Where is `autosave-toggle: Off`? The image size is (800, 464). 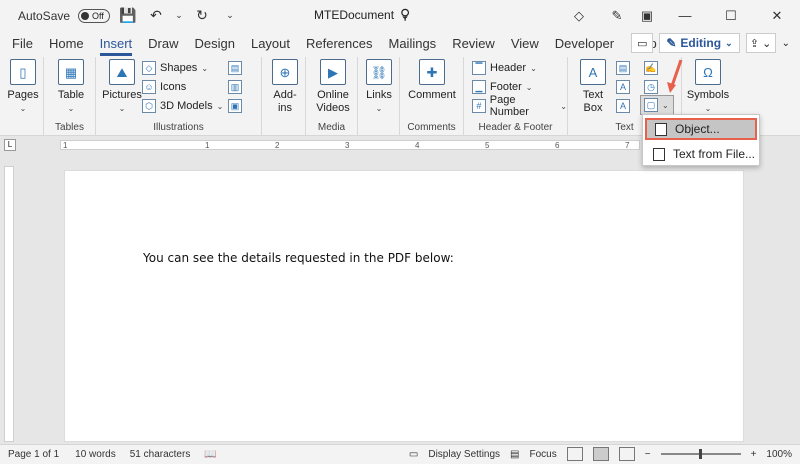 autosave-toggle: Off is located at coordinates (94, 16).